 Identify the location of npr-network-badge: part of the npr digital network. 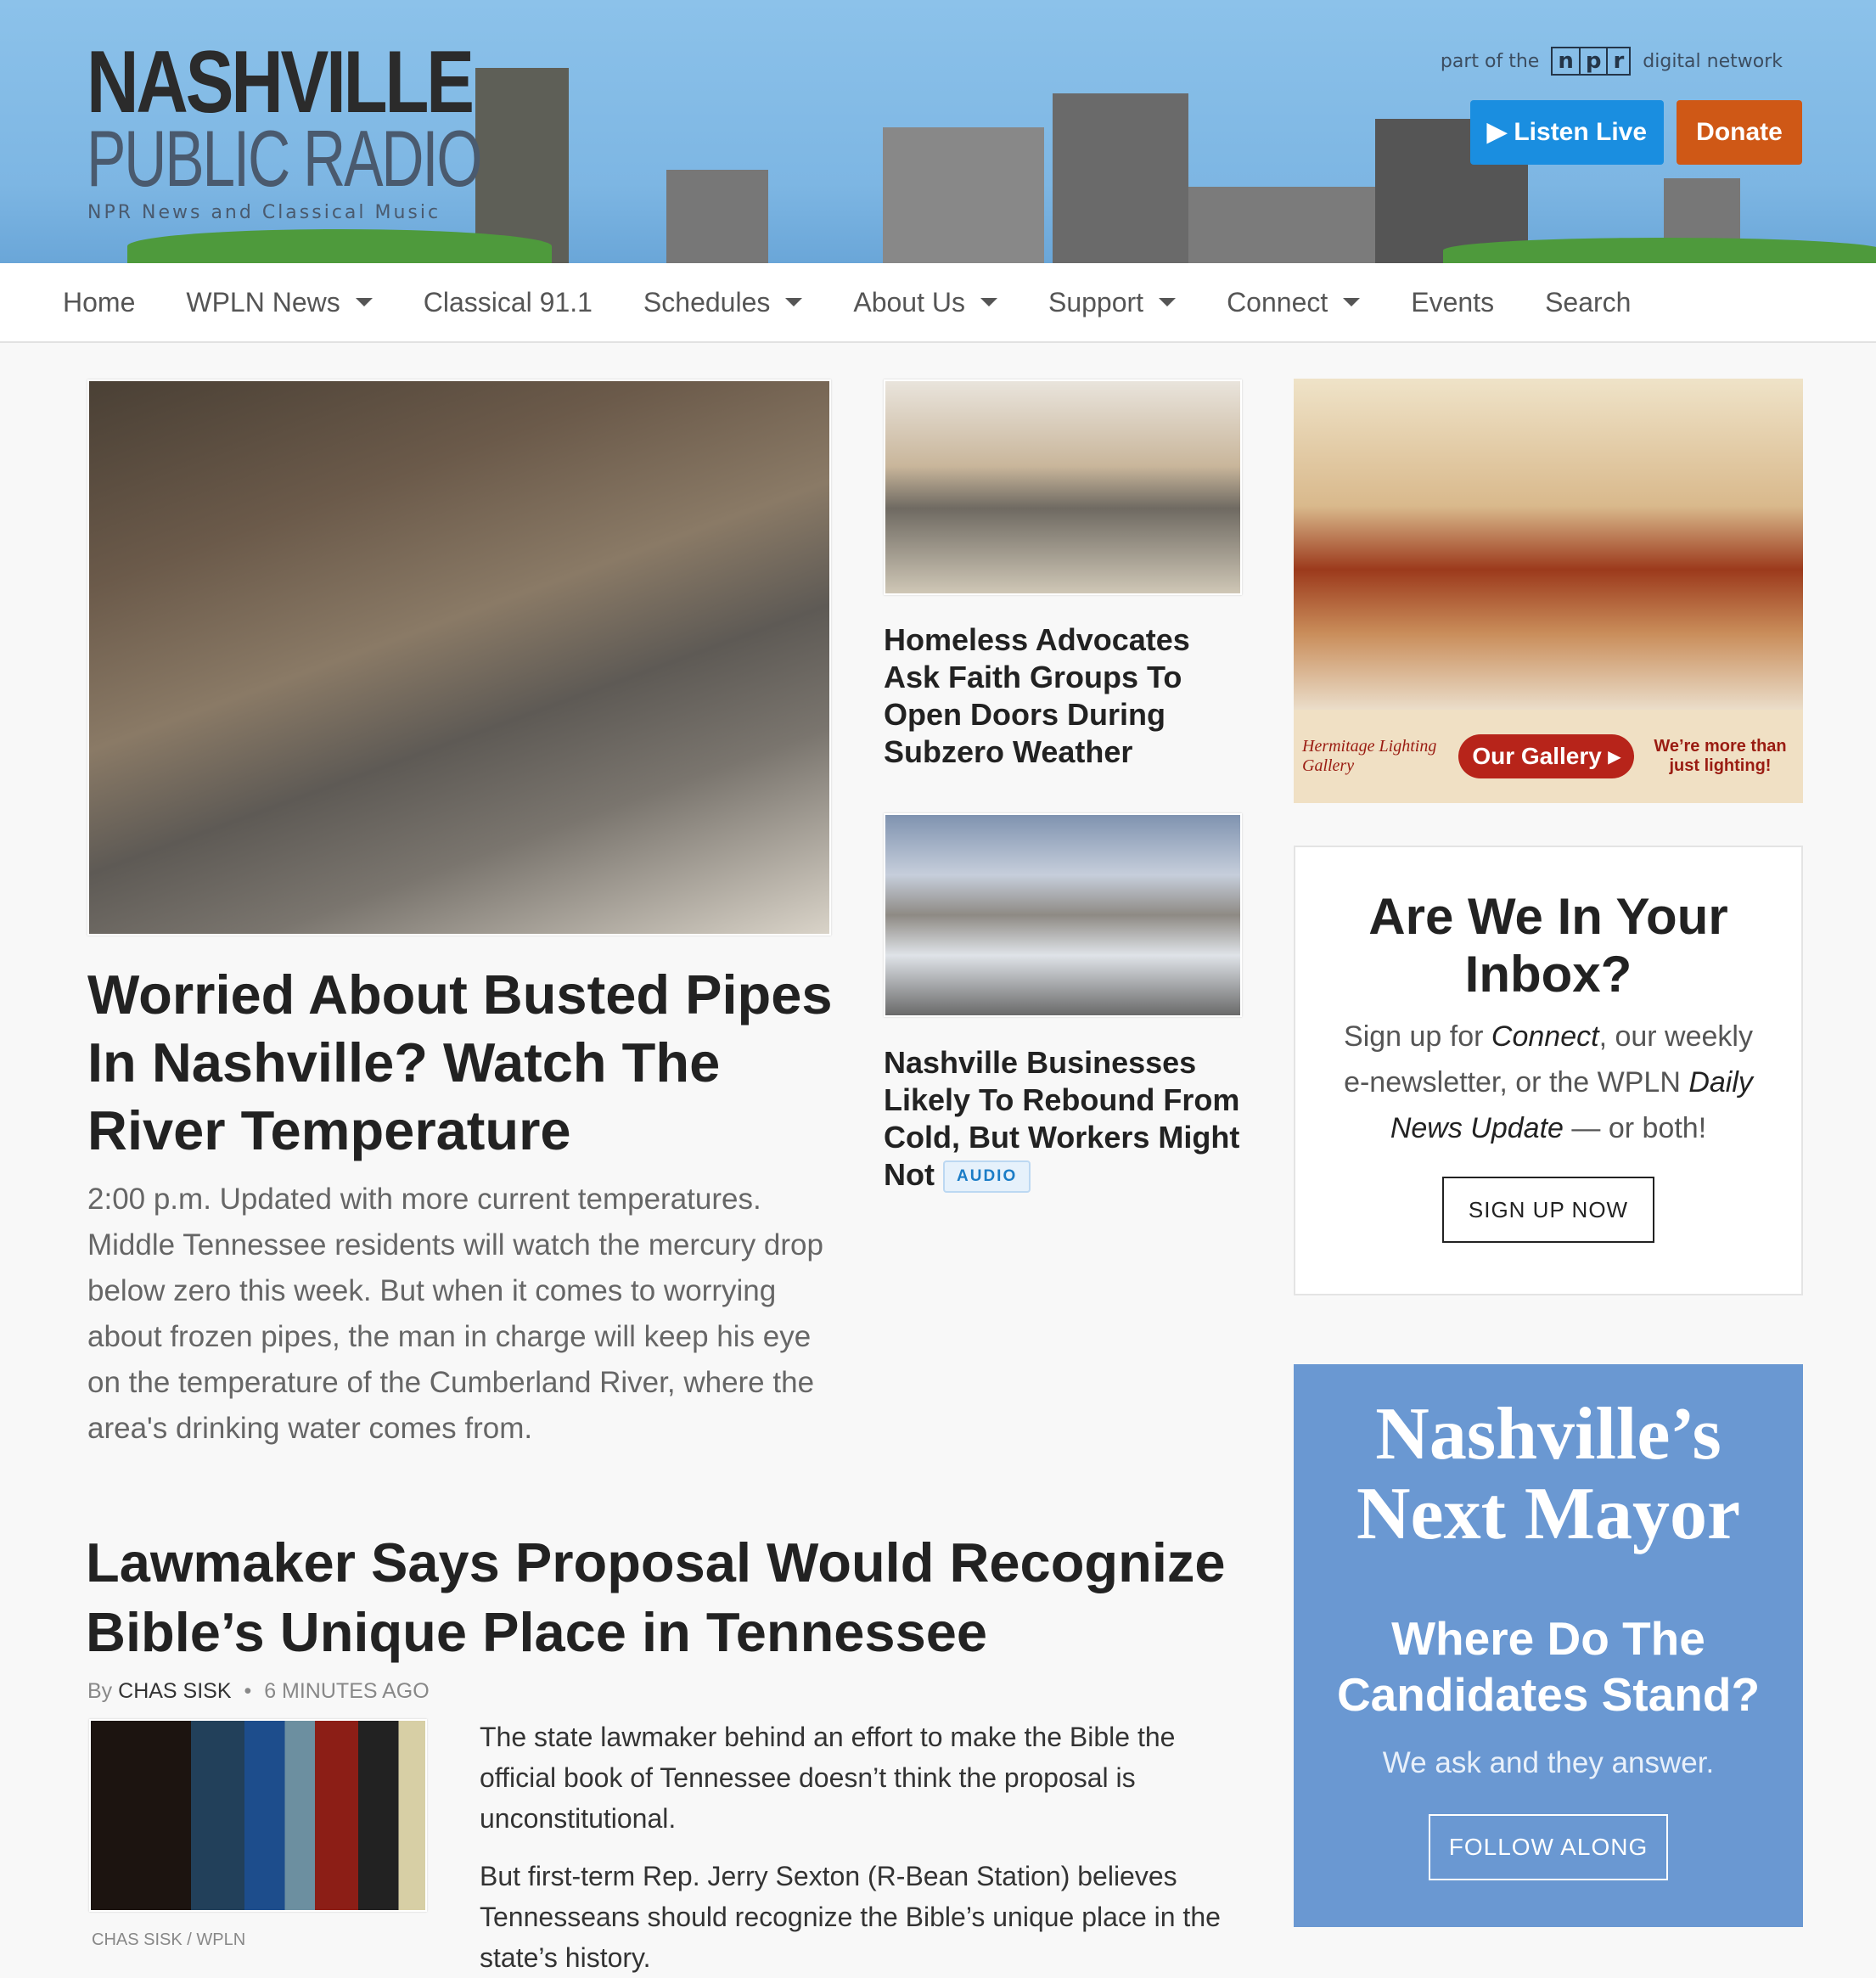
(1612, 61).